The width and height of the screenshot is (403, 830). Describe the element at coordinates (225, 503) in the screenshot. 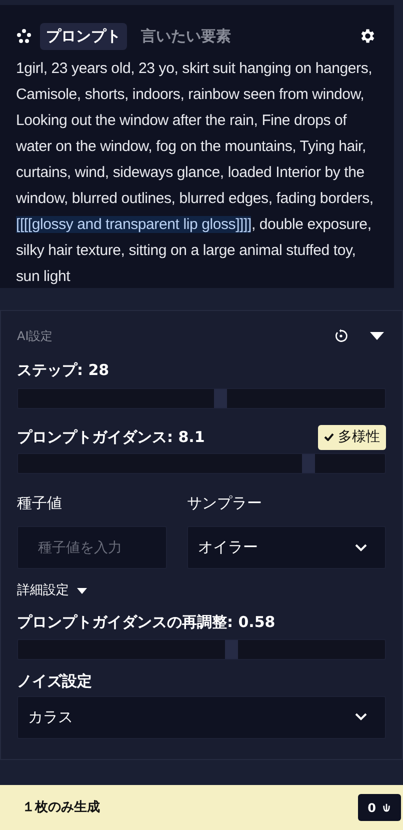

I see `field-label: サンプラー` at that location.